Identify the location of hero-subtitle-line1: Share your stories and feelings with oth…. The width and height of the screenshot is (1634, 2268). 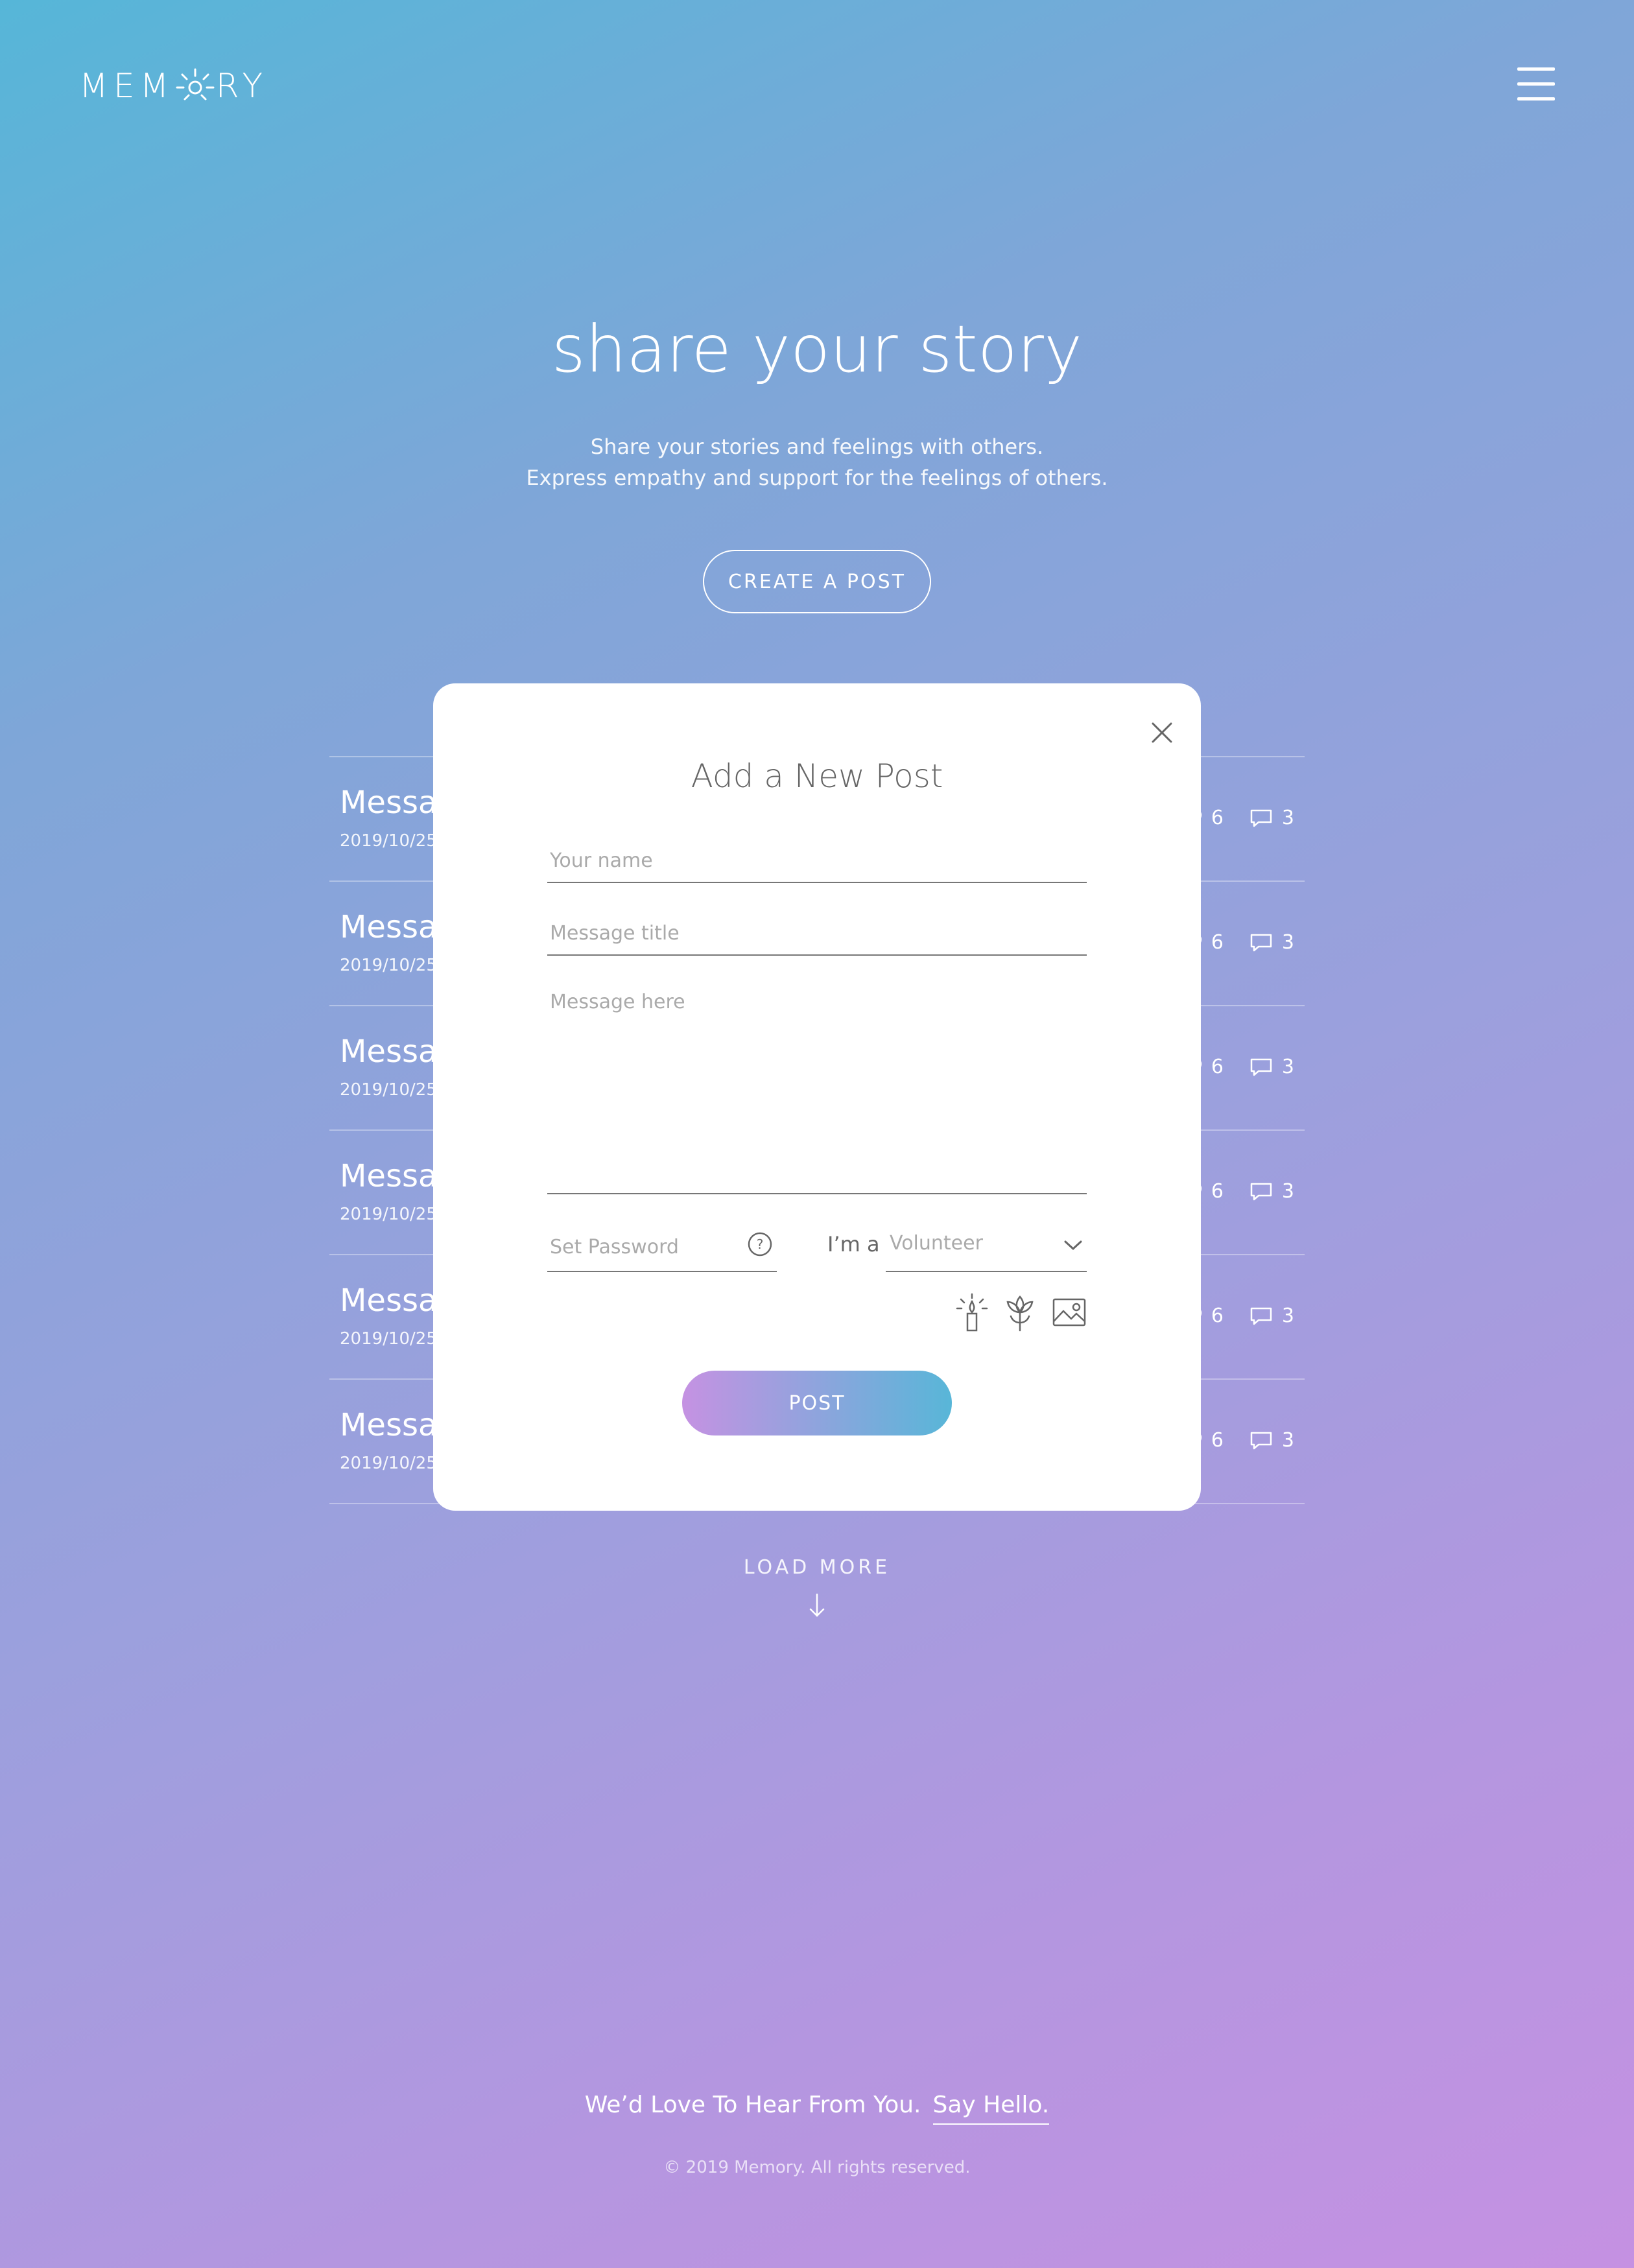
(817, 446).